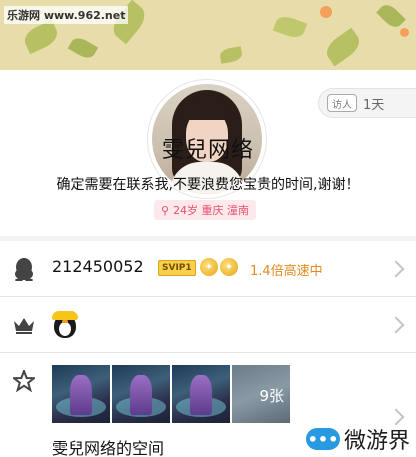 Image resolution: width=416 pixels, height=457 pixels. Describe the element at coordinates (65, 325) in the screenshot. I see `penguin-pendant-icon` at that location.